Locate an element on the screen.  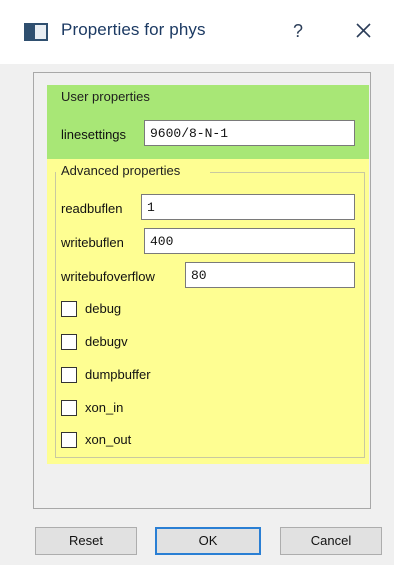
cancel-button: Cancel is located at coordinates (331, 541).